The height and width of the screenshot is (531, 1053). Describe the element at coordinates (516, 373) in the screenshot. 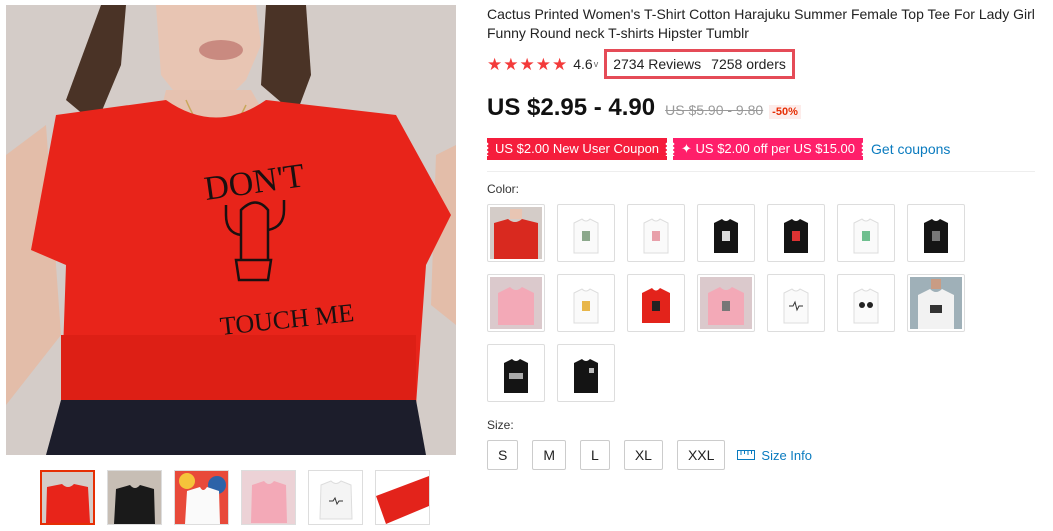

I see `color-swatch-black-text` at that location.